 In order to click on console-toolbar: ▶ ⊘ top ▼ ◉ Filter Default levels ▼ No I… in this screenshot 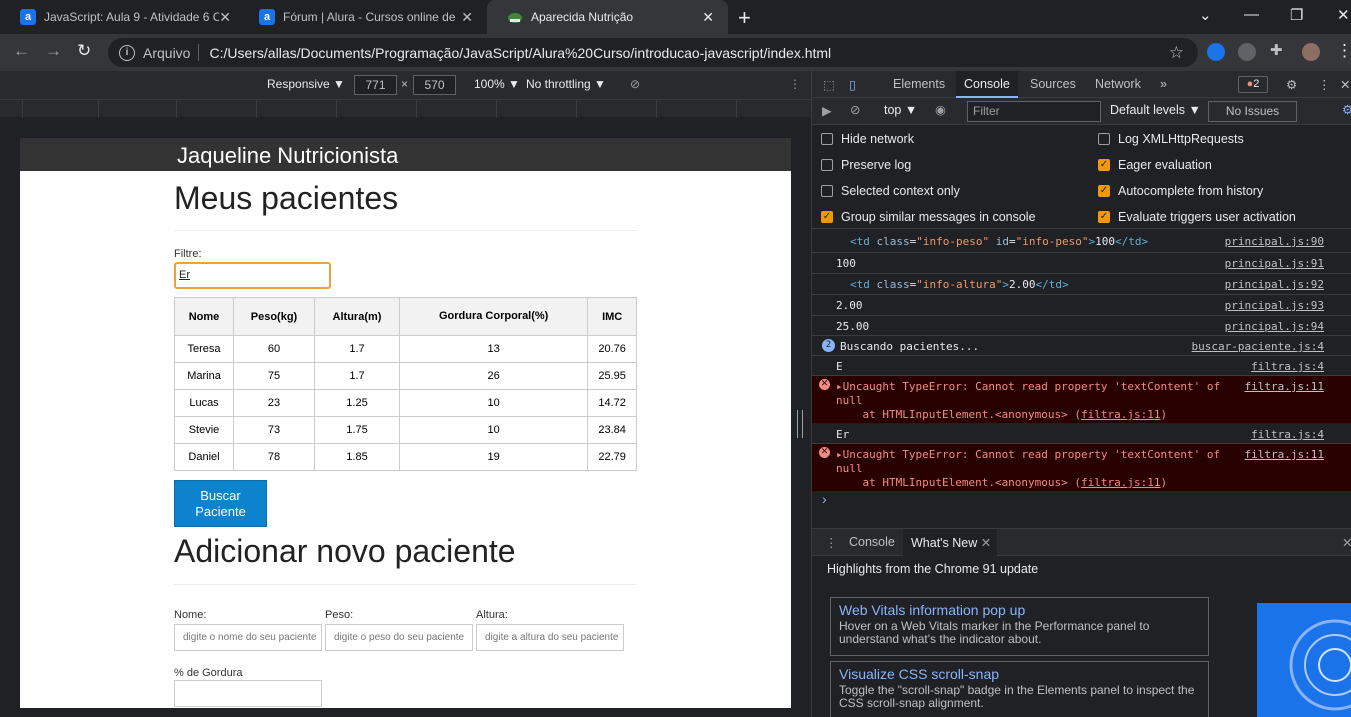, I will do `click(1081, 111)`.